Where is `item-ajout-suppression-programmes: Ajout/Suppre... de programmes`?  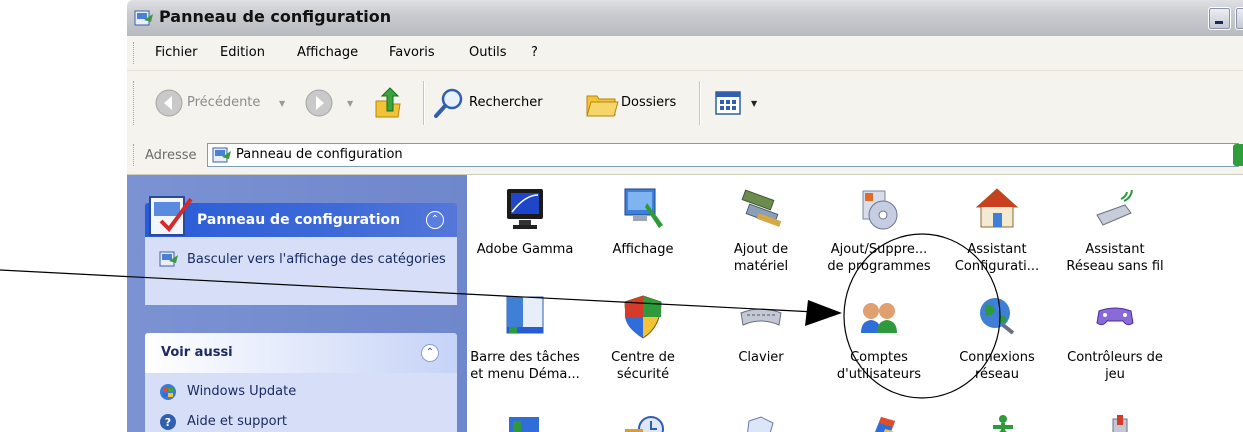 item-ajout-suppression-programmes: Ajout/Suppre... de programmes is located at coordinates (879, 230).